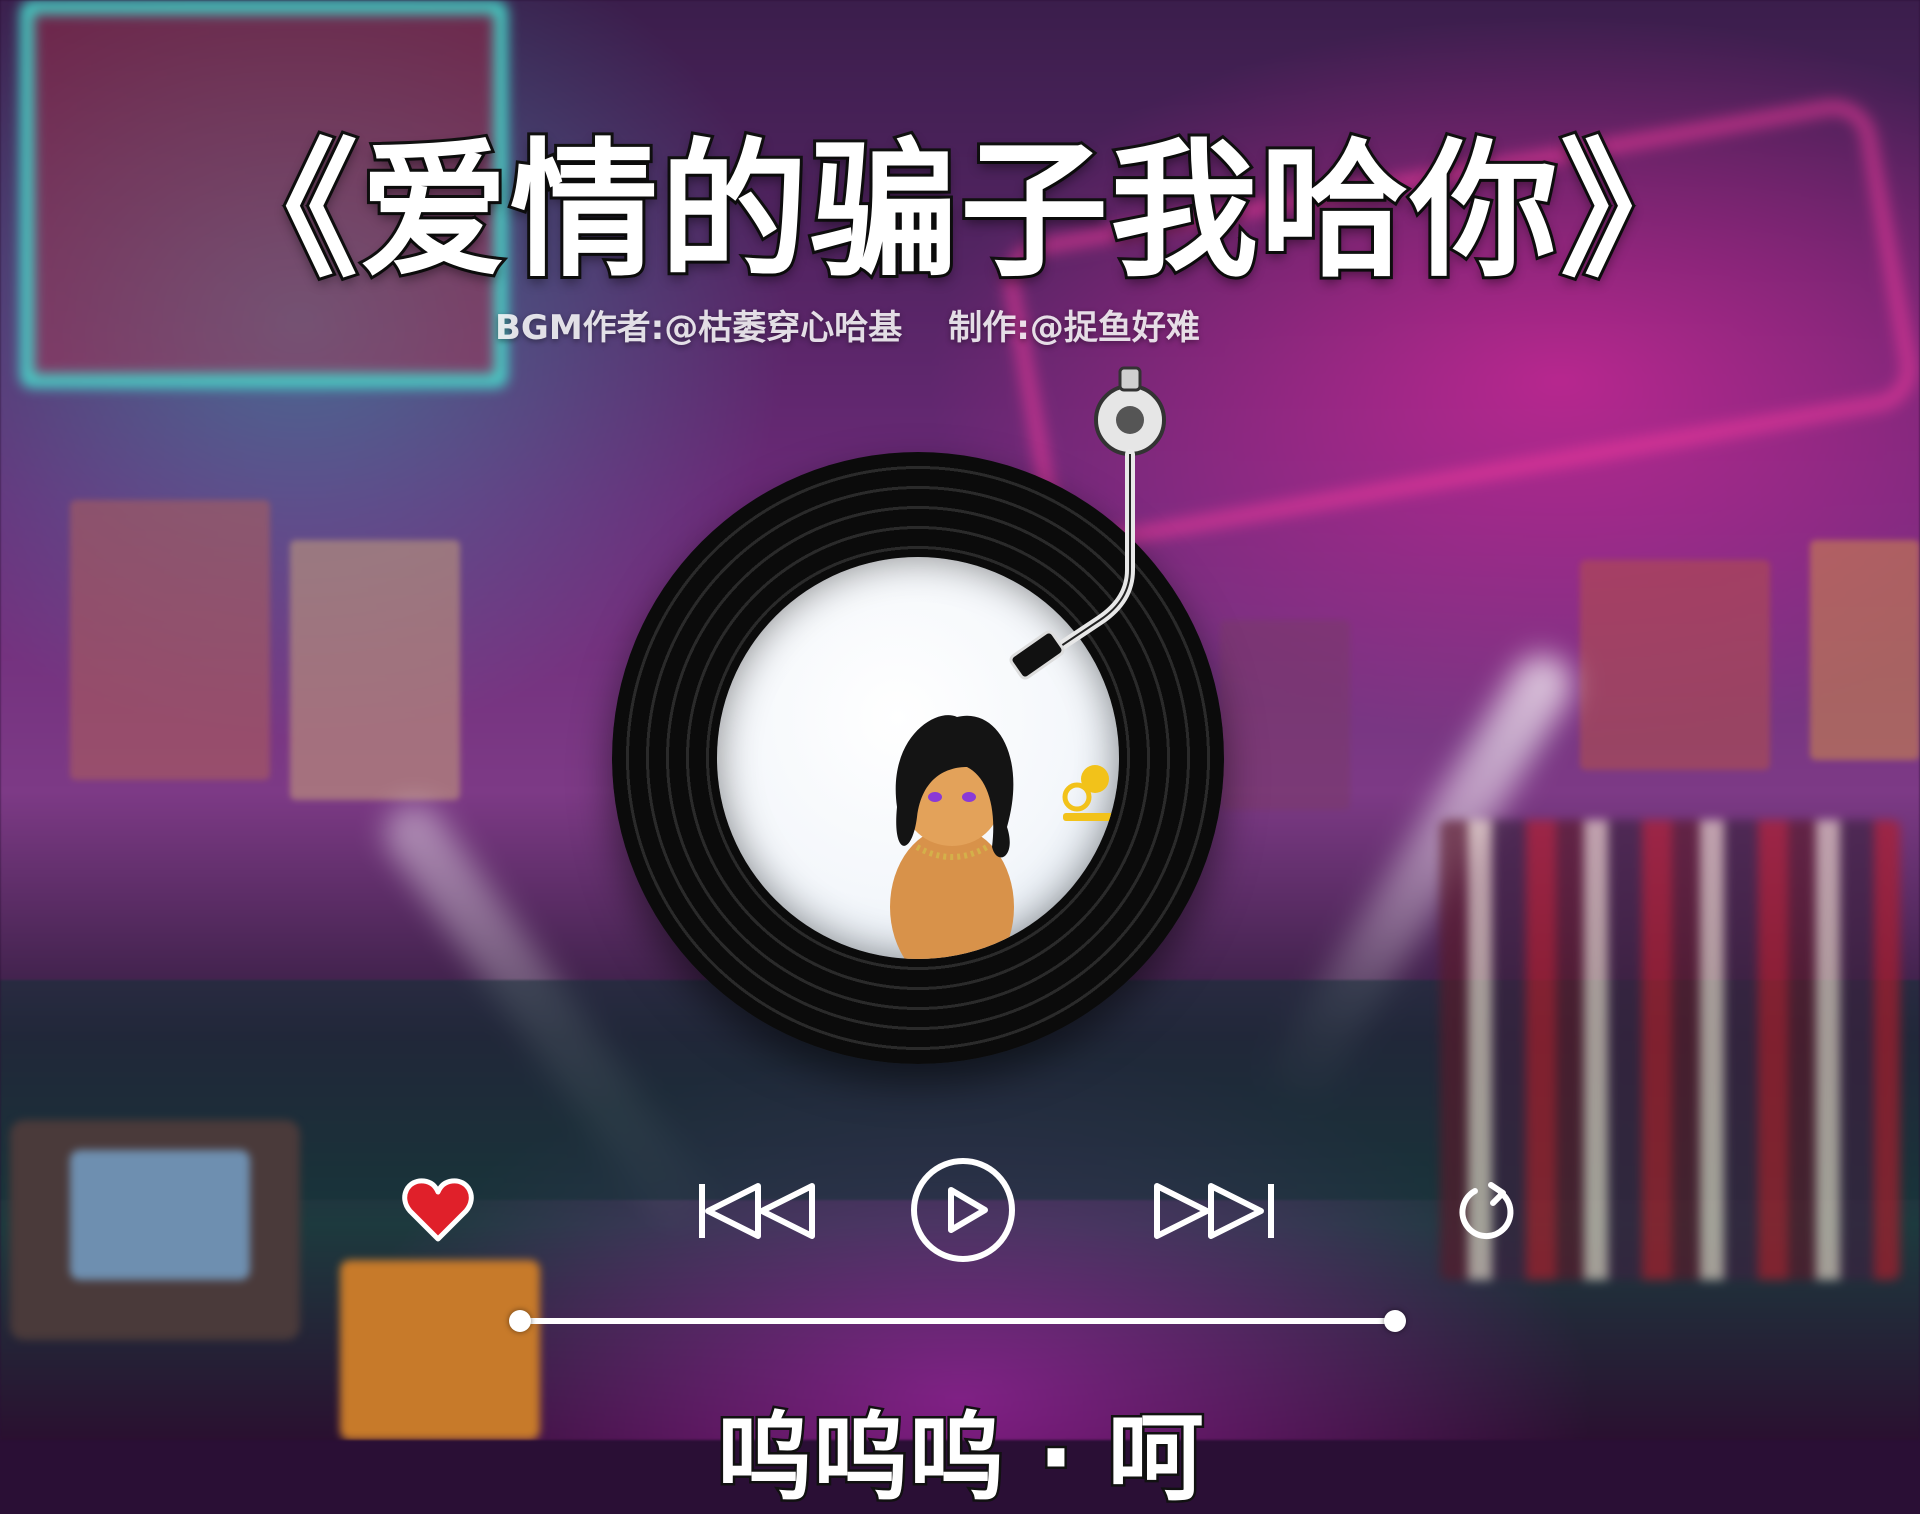  What do you see at coordinates (1395, 1321) in the screenshot?
I see `progress-end-handle` at bounding box center [1395, 1321].